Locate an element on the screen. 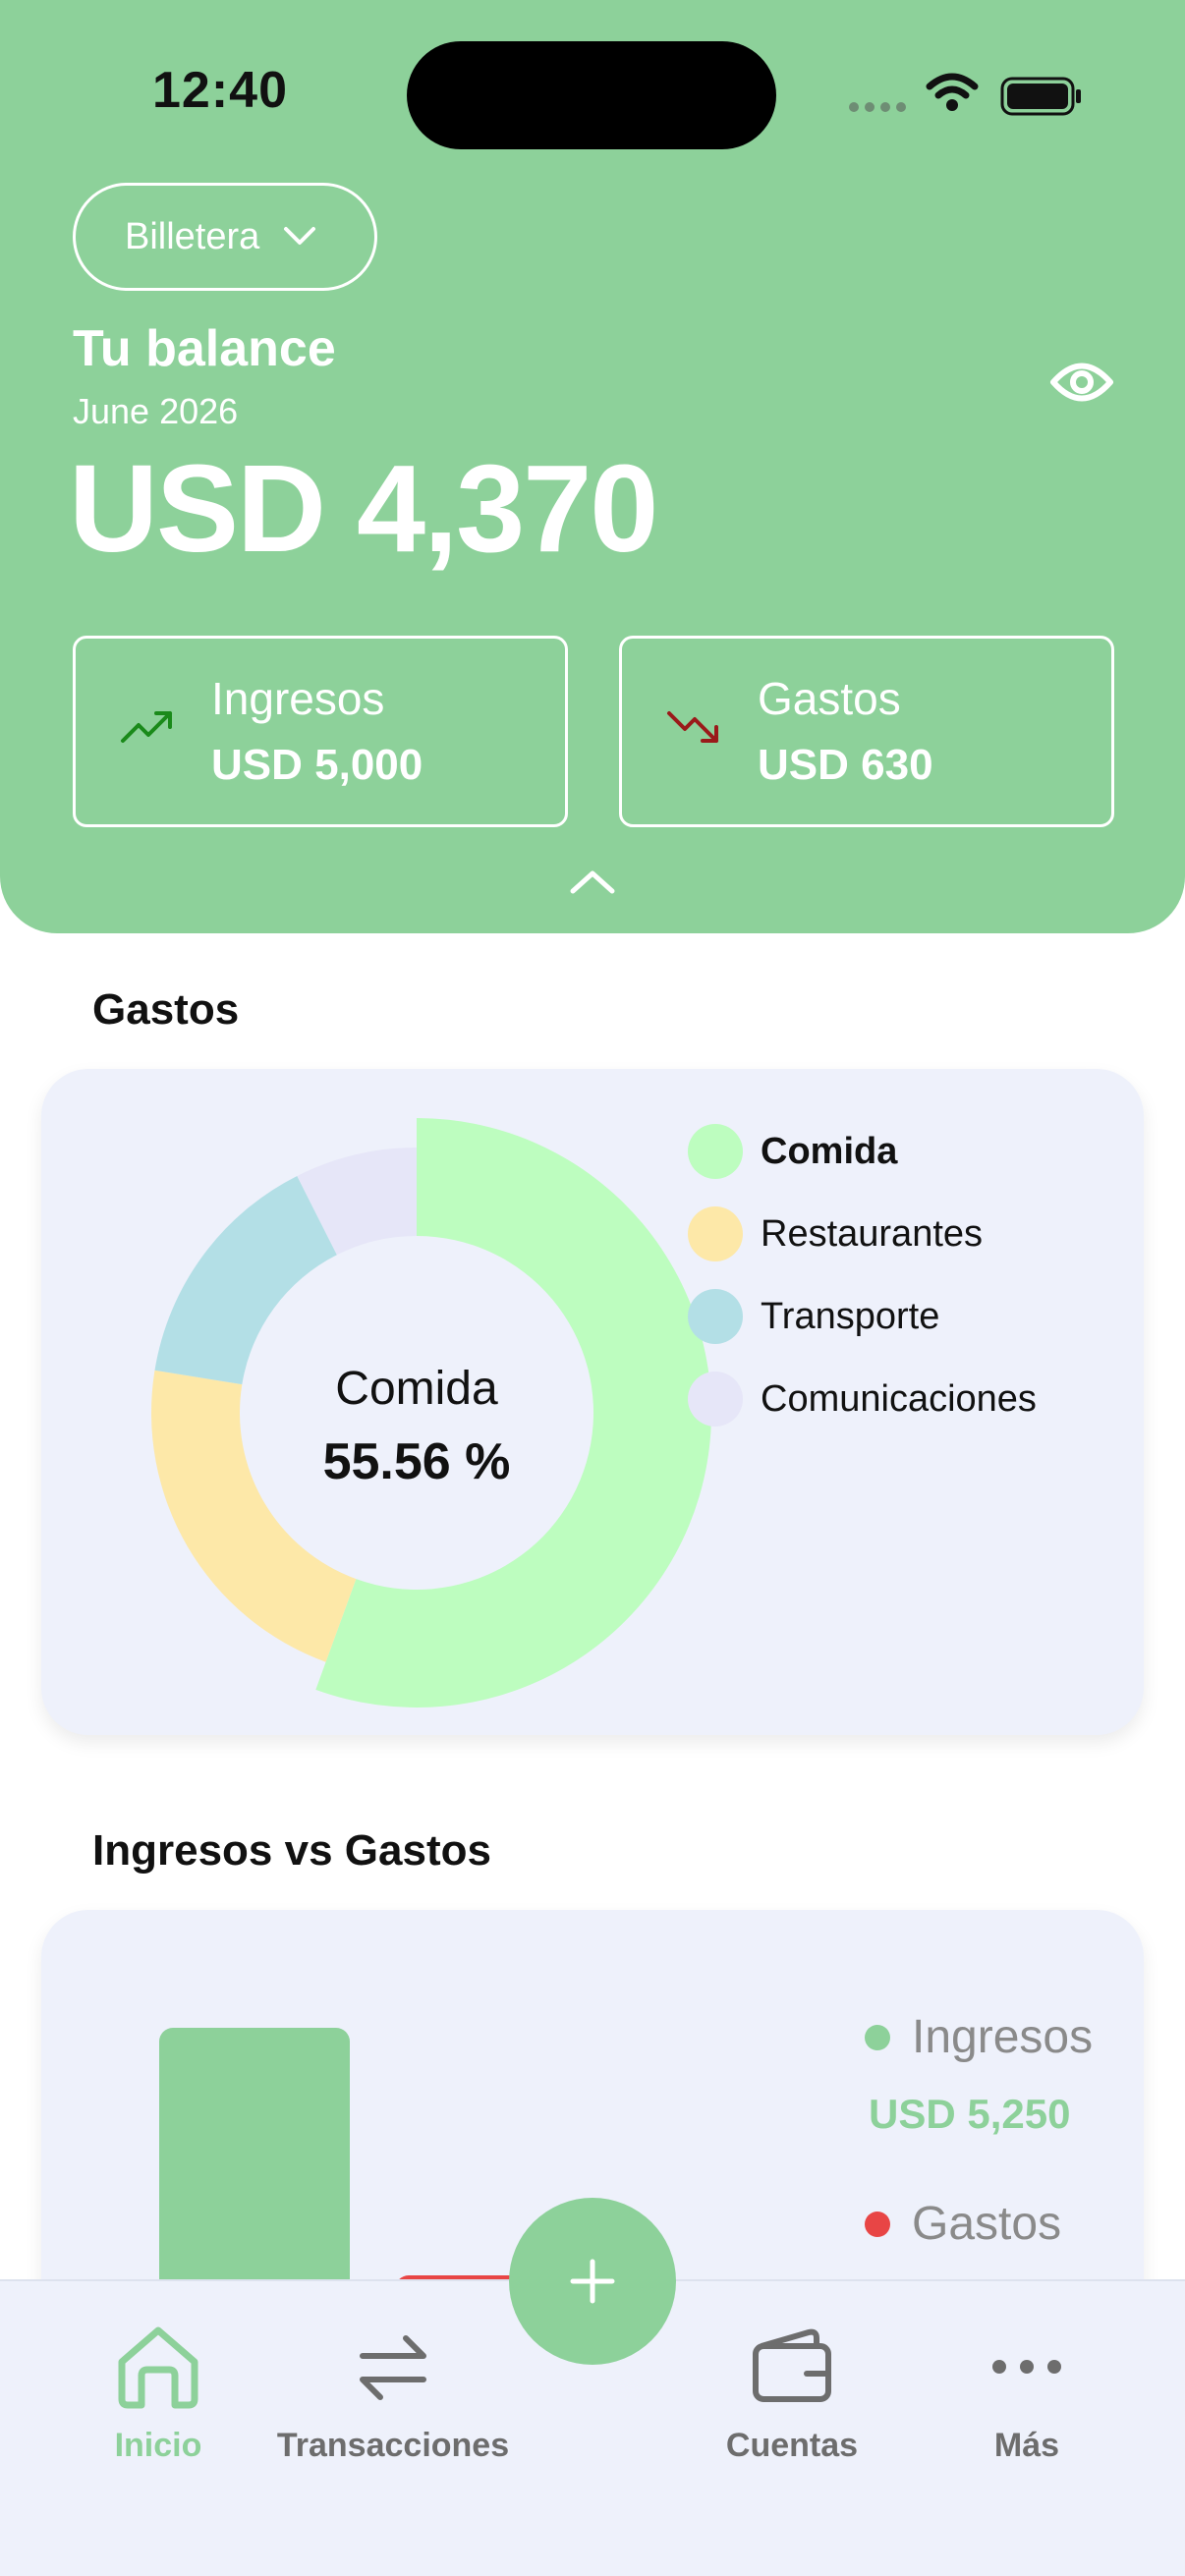 This screenshot has width=1185, height=2576. legend-expense-label: Gastos is located at coordinates (987, 2224).